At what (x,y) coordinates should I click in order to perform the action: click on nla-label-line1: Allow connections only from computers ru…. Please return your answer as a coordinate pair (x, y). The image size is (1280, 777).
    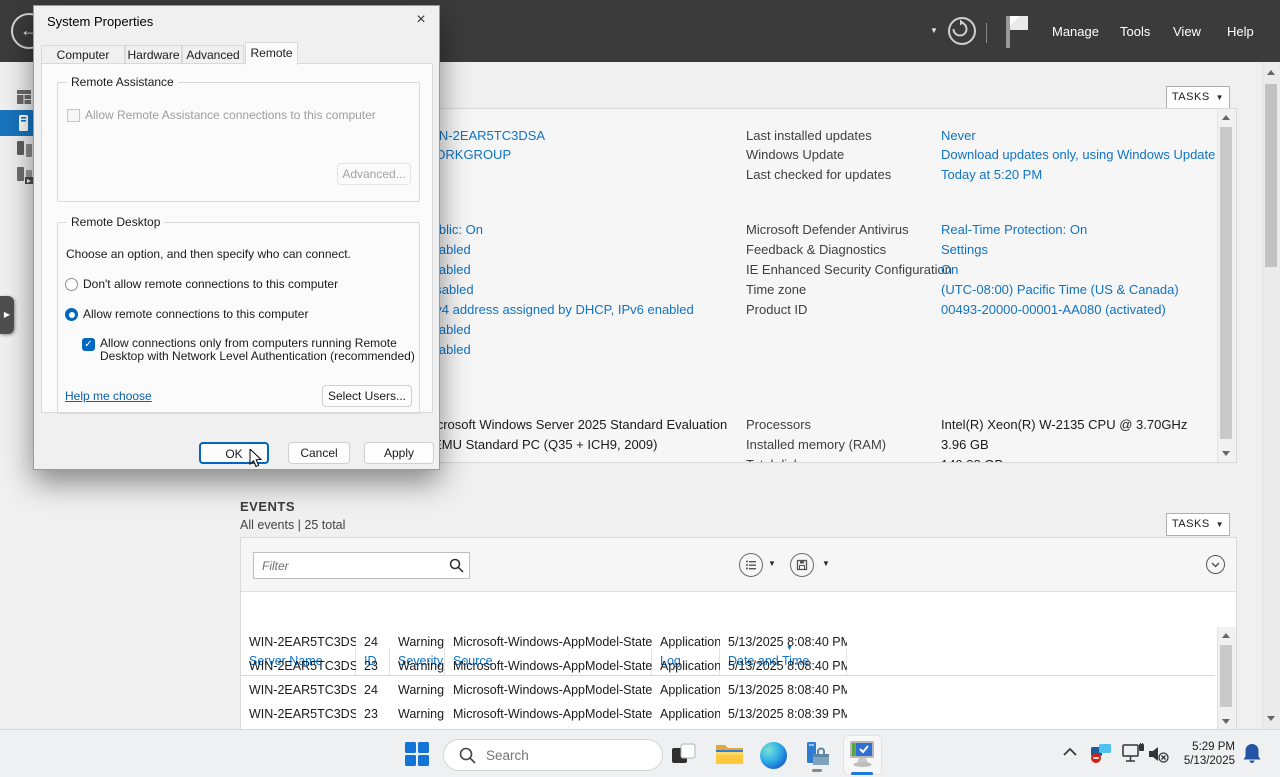
    Looking at the image, I should click on (248, 343).